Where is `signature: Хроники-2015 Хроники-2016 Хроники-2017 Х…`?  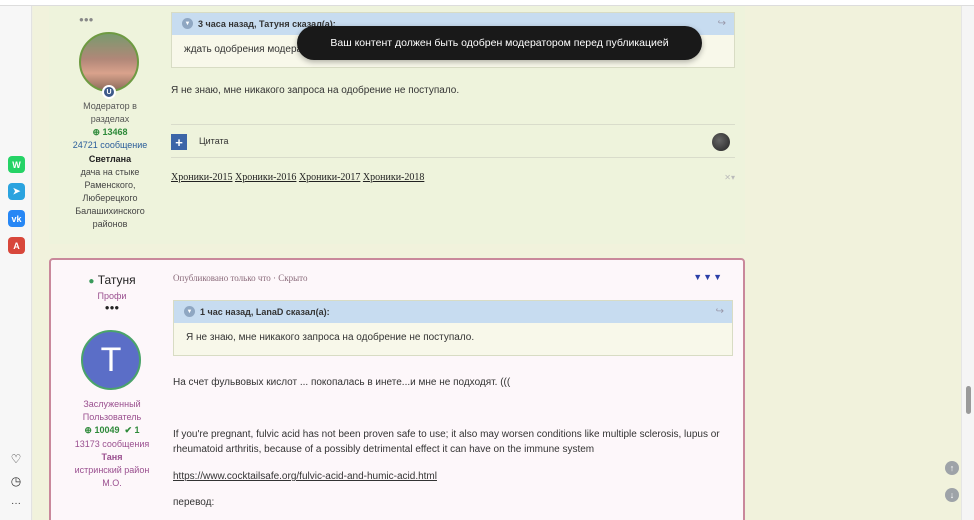
signature: Хроники-2015 Хроники-2016 Хроники-2017 Х… is located at coordinates (297, 177).